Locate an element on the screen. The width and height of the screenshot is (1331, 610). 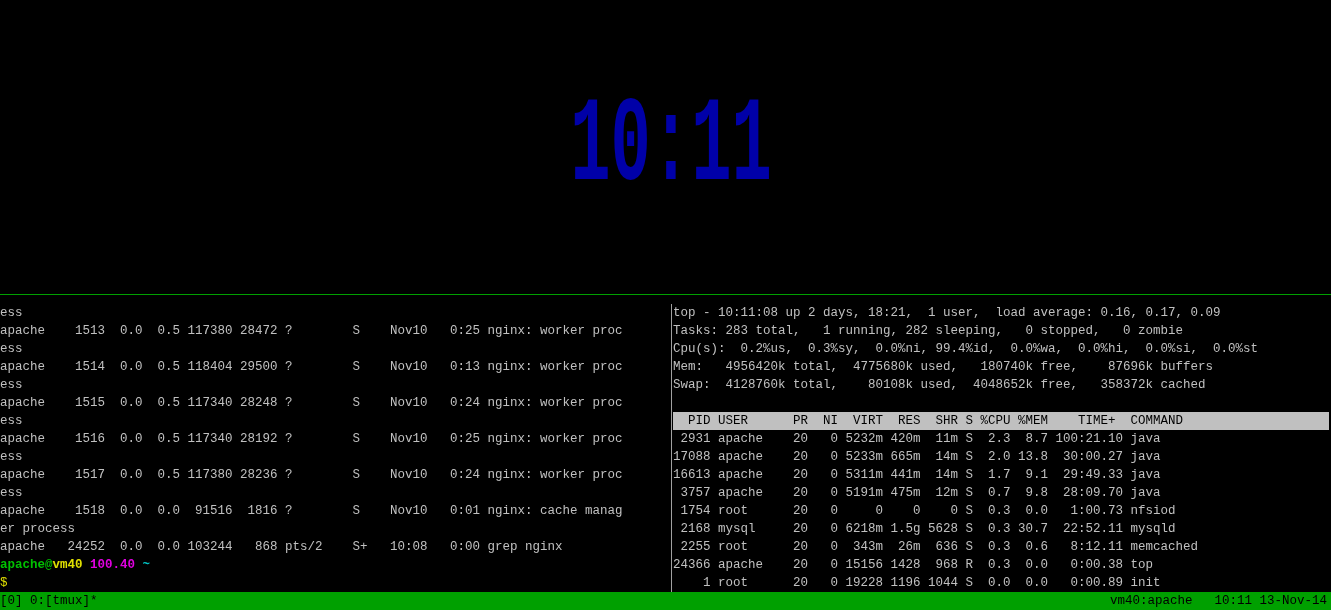
process-row-text: 1754 root 20 0 0 0 0 S 0.3 0.0 1:00.73 nfsiod is located at coordinates (928, 511).